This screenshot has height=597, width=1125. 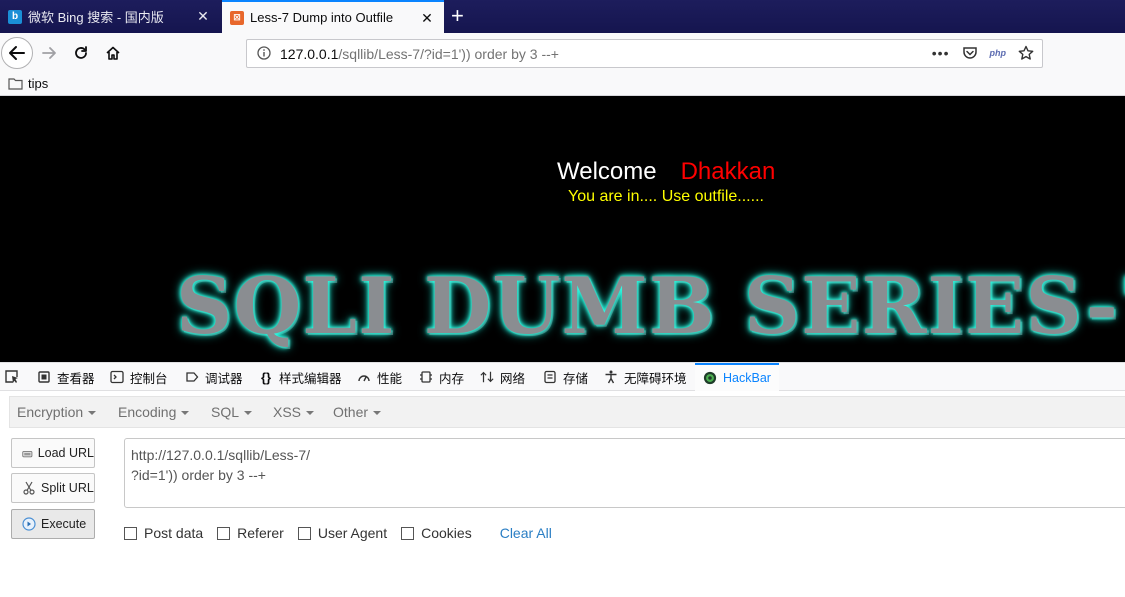 I want to click on home-button, so click(x=113, y=53).